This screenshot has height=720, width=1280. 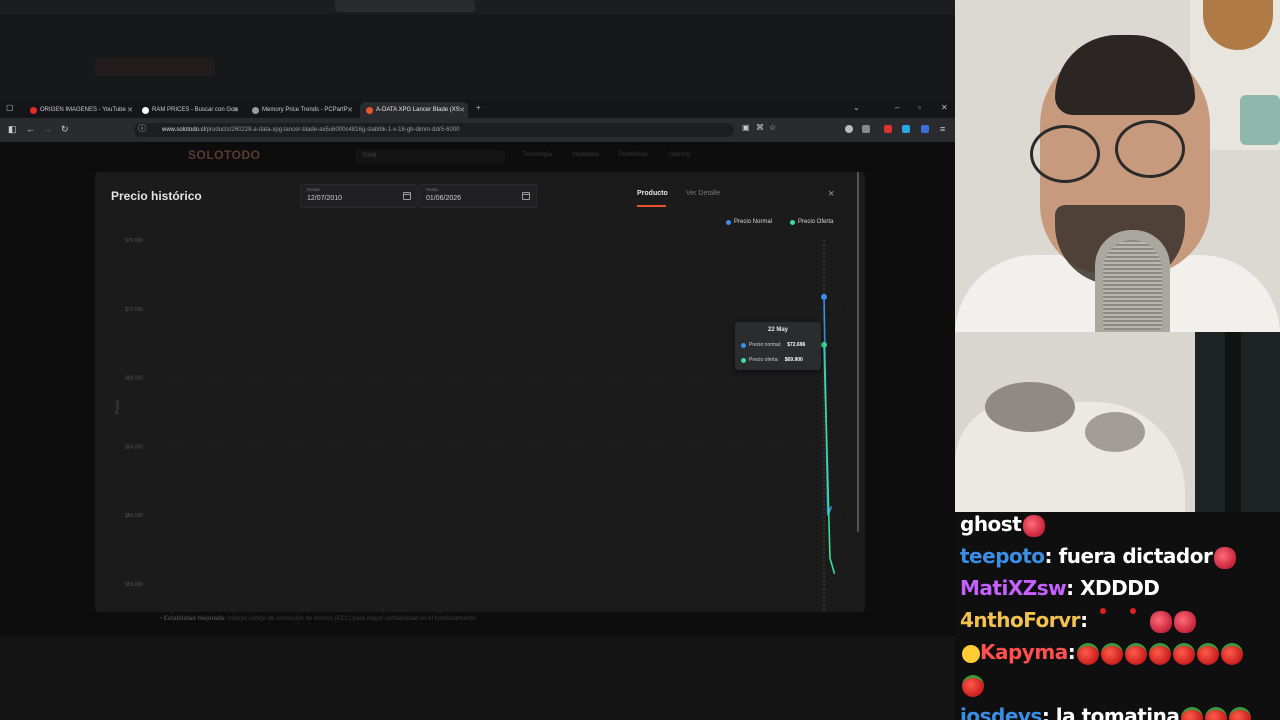 I want to click on chair-frame, so click(x=1233, y=422).